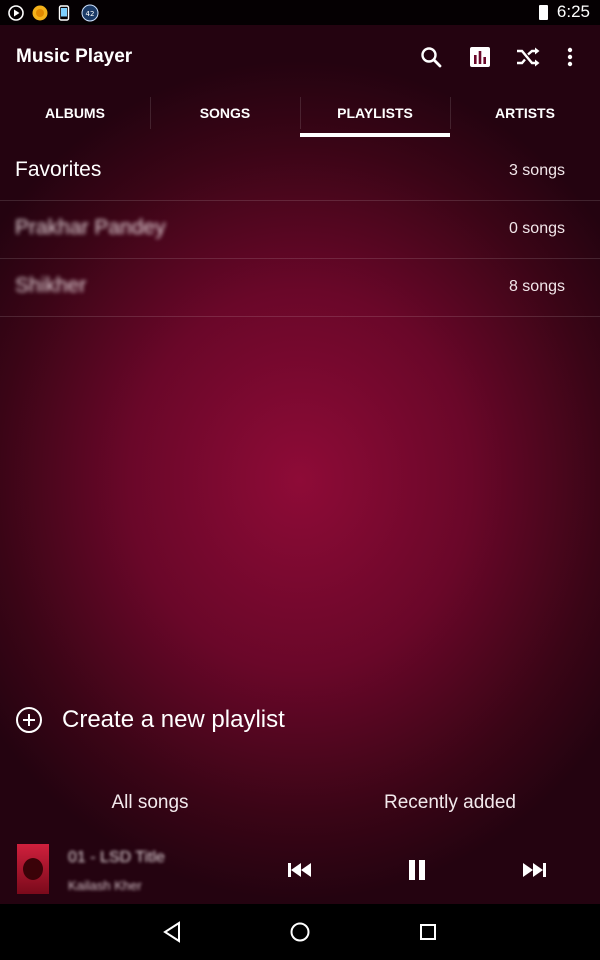  I want to click on list-item: Shikher 8 songs, so click(300, 288).